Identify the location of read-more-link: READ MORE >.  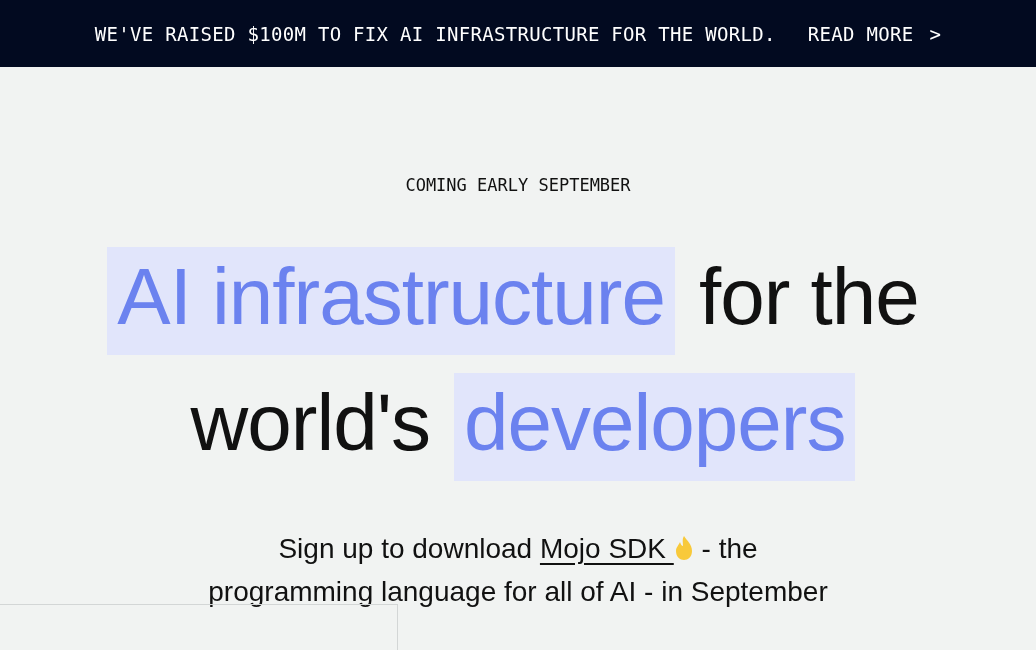
(874, 33).